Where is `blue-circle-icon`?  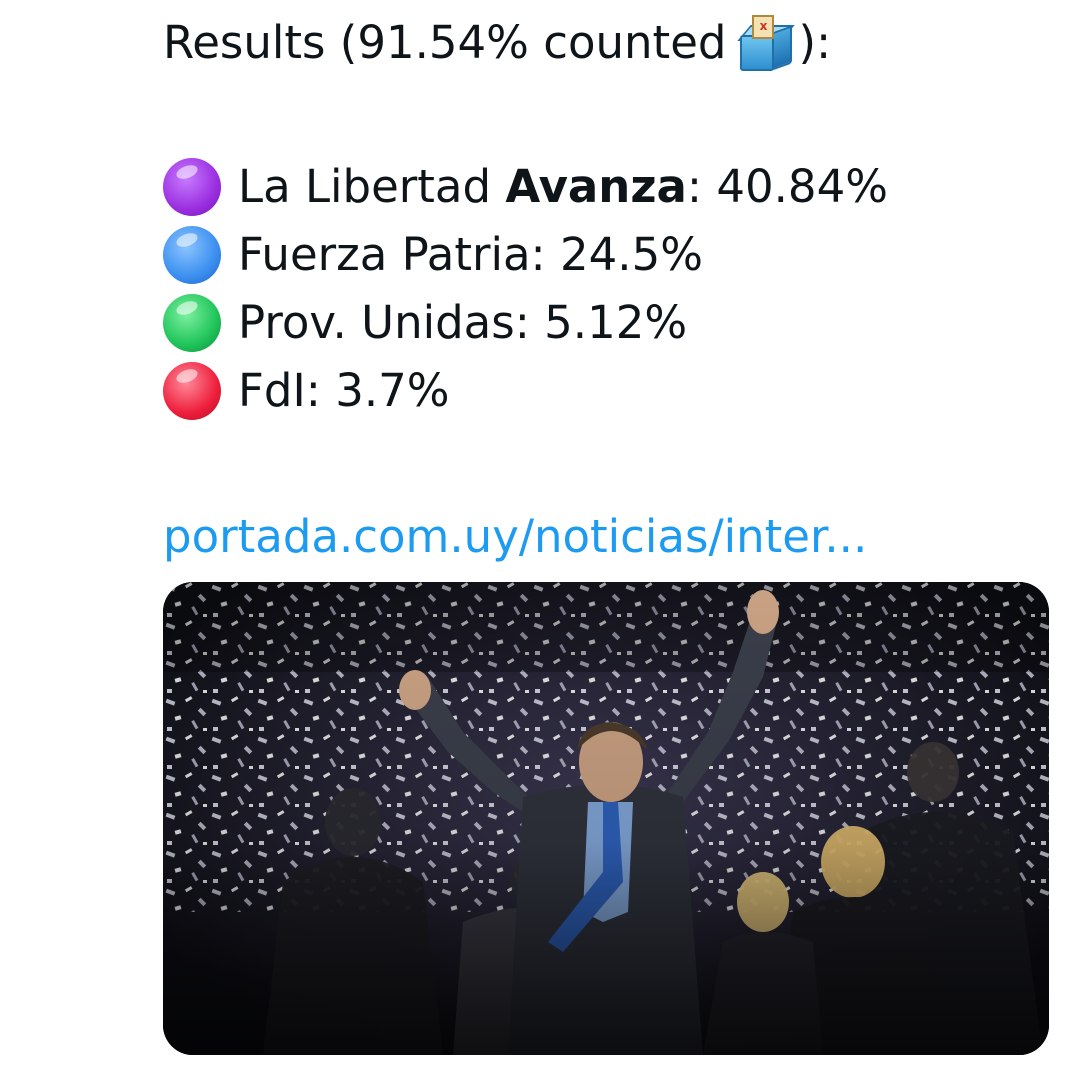 blue-circle-icon is located at coordinates (192, 255).